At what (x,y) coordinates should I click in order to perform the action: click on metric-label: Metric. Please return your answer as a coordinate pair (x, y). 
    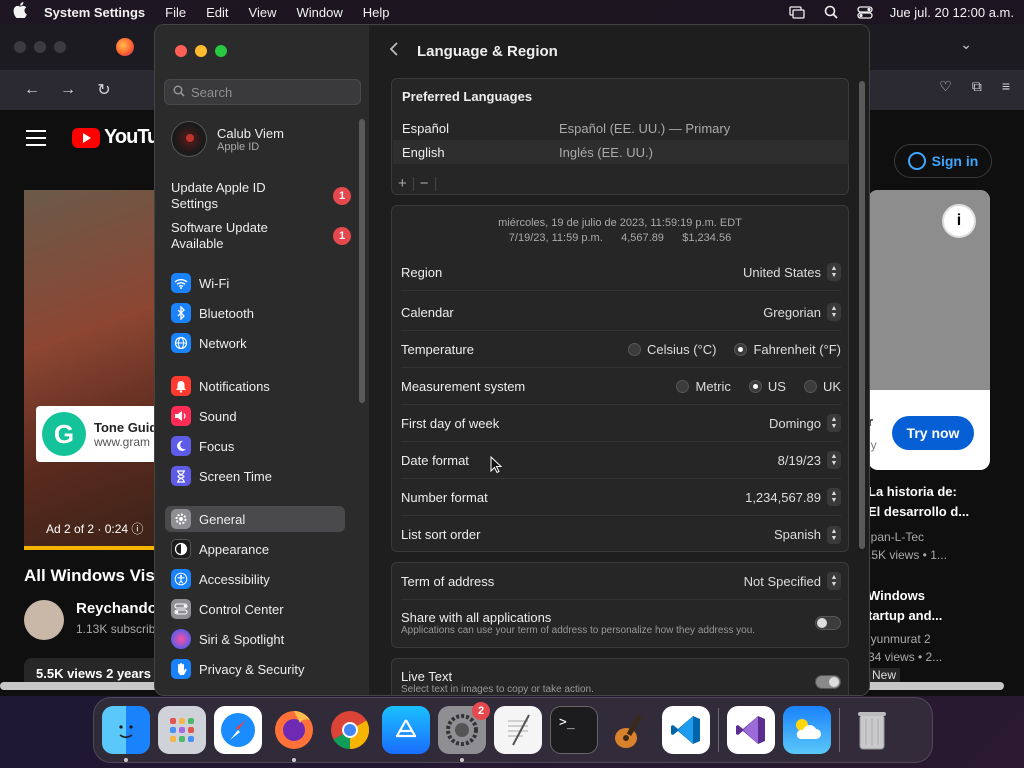
    Looking at the image, I should click on (712, 386).